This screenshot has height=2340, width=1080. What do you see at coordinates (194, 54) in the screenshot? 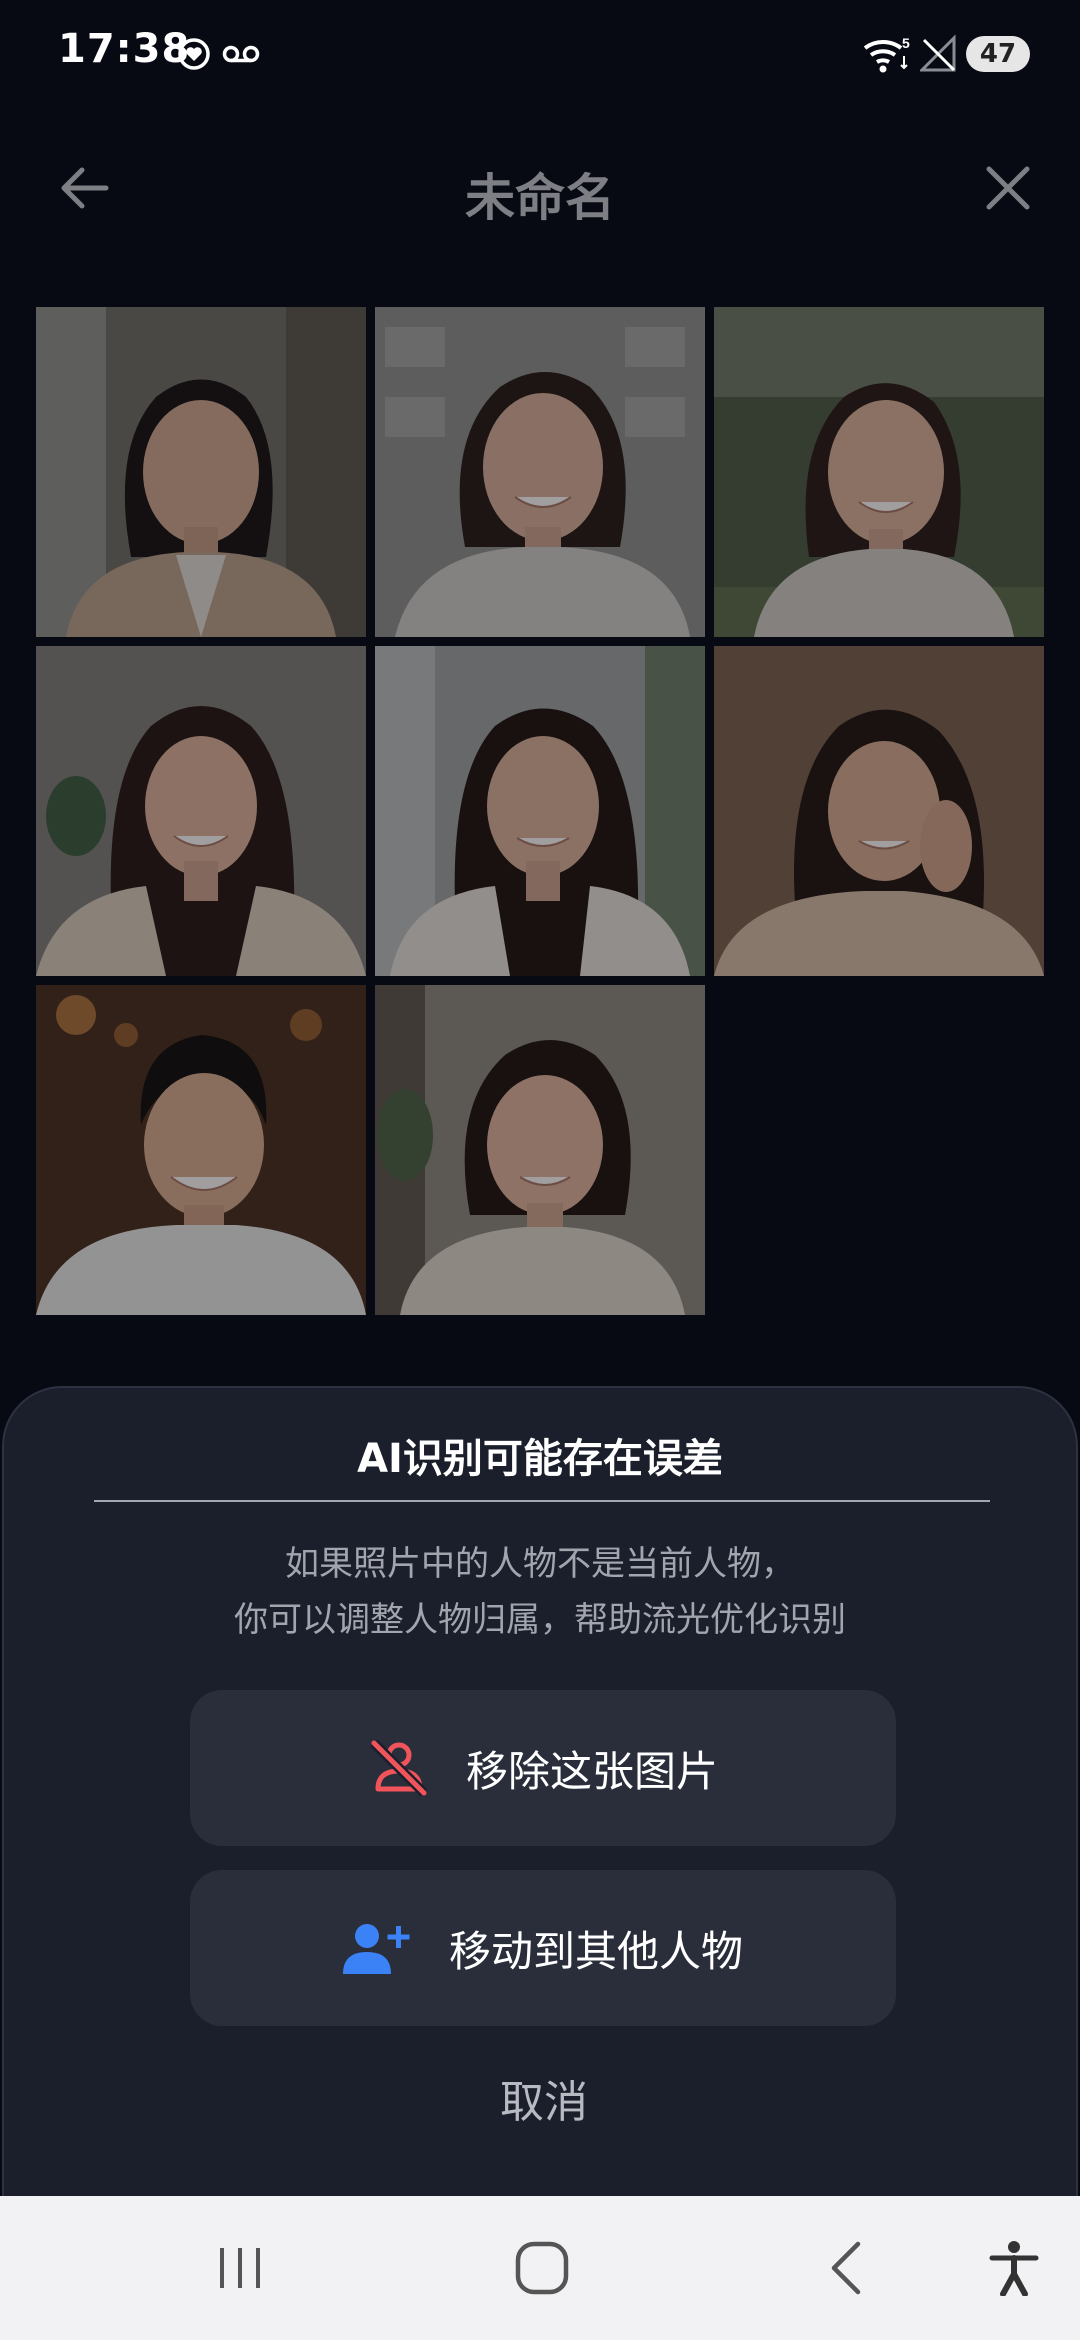
I see `heart-circle-icon` at bounding box center [194, 54].